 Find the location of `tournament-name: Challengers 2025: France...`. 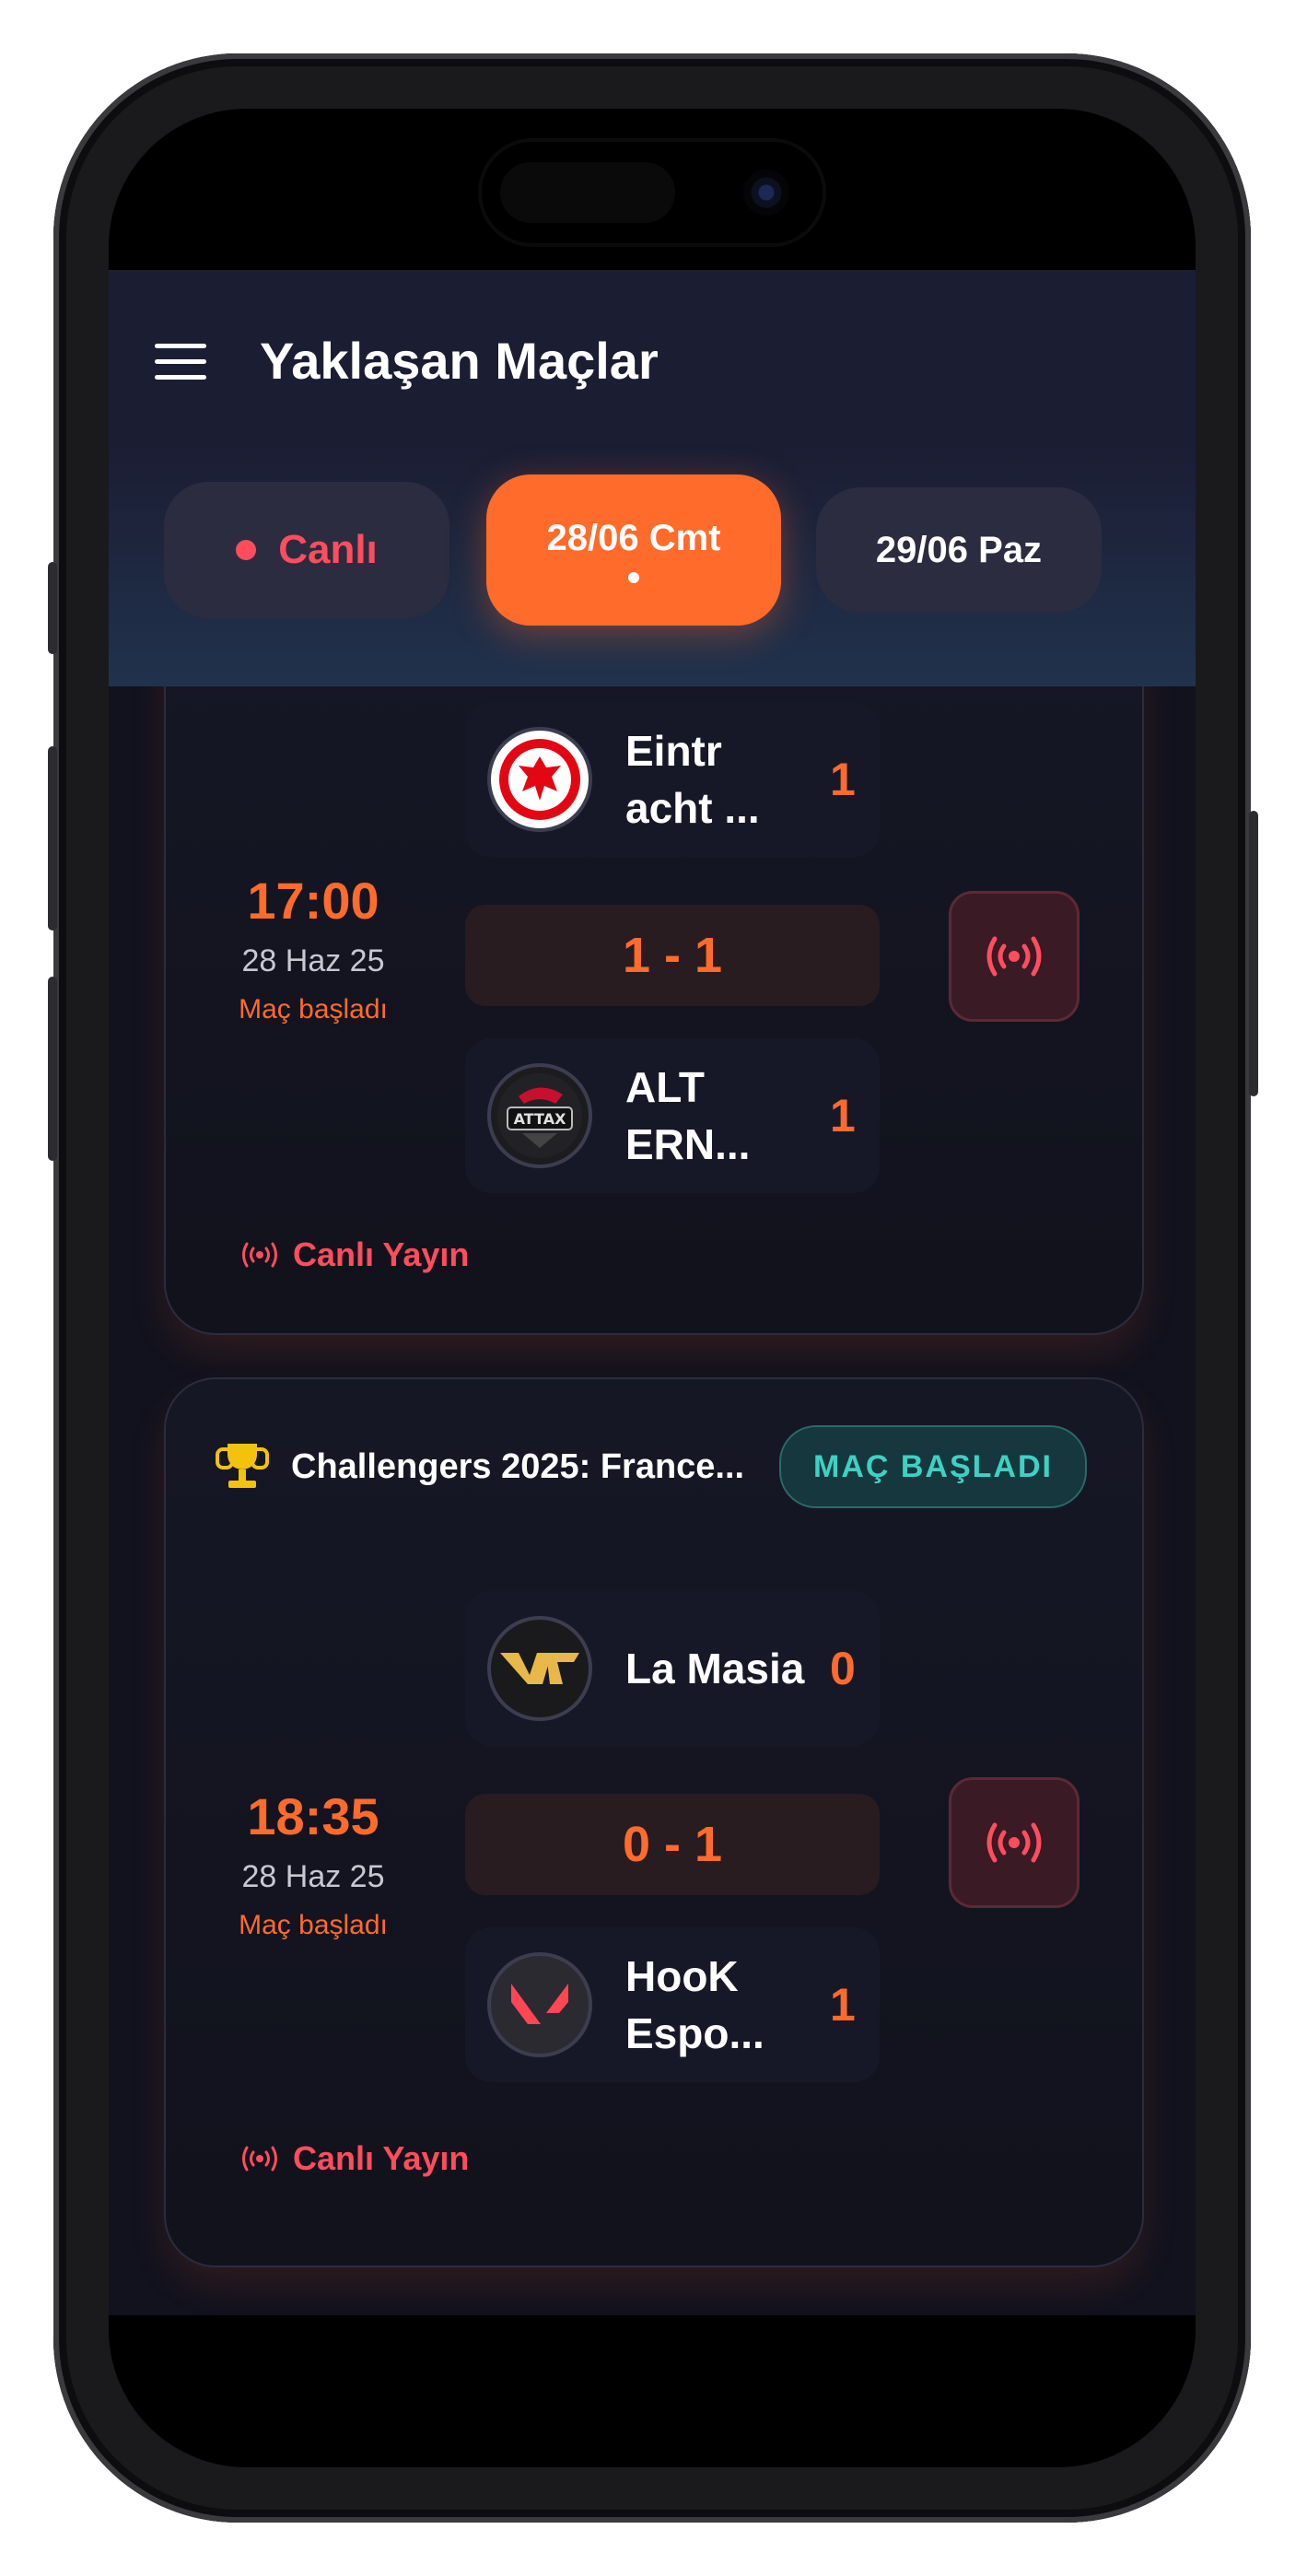

tournament-name: Challengers 2025: France... is located at coordinates (518, 1466).